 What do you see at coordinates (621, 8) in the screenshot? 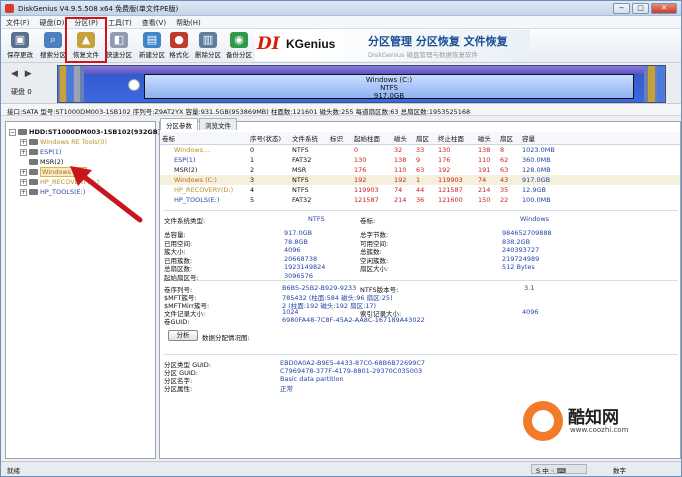
I see `minimize-button: −` at bounding box center [621, 8].